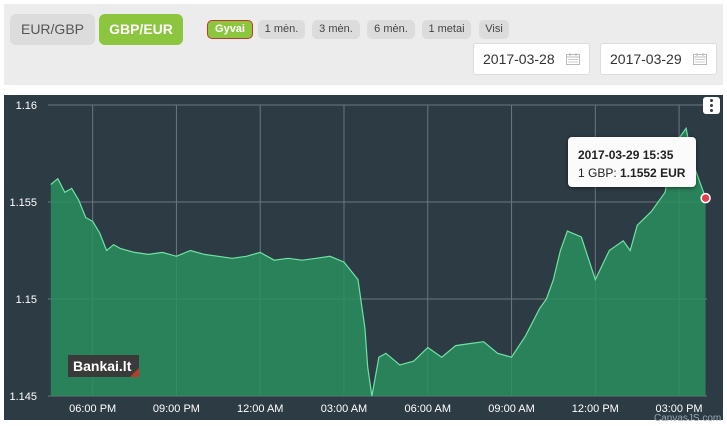  What do you see at coordinates (344, 409) in the screenshot?
I see `x-tick-label: 03:00 AM` at bounding box center [344, 409].